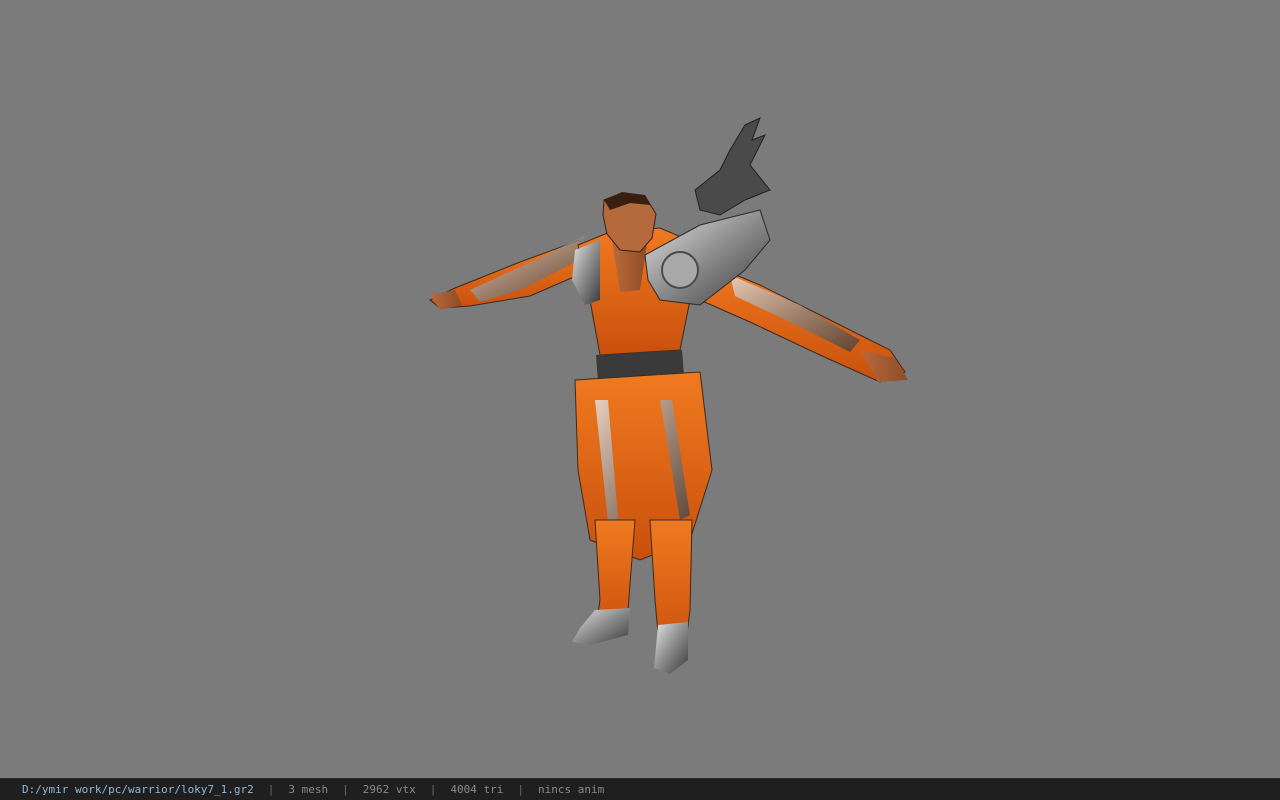  I want to click on animation-status: nincs anim, so click(571, 789).